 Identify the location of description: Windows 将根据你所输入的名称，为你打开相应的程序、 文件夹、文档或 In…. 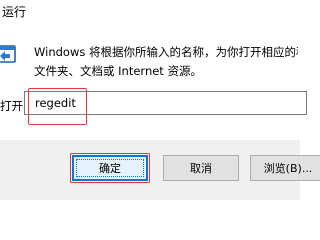
(166, 62).